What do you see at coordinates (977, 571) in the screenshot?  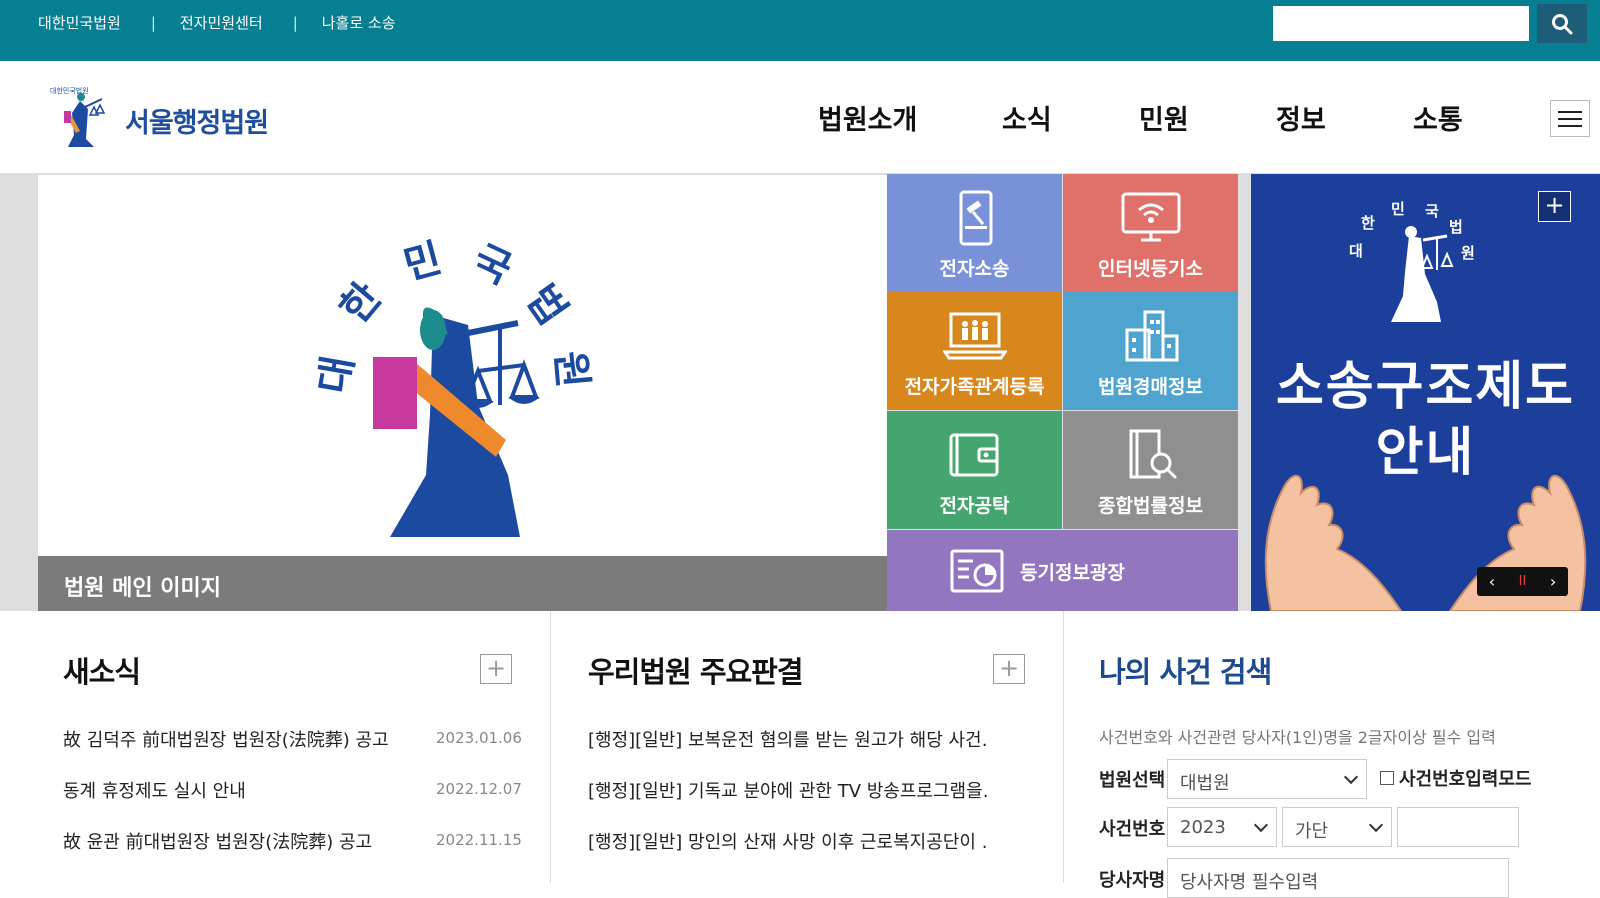 I see `chart-board-icon` at bounding box center [977, 571].